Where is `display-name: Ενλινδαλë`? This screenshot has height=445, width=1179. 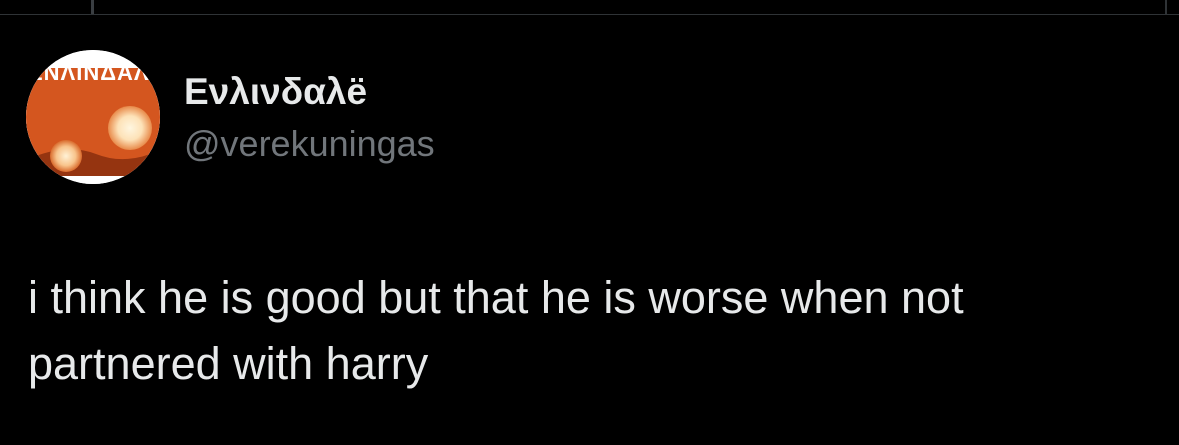 display-name: Ενλινδαλë is located at coordinates (275, 92).